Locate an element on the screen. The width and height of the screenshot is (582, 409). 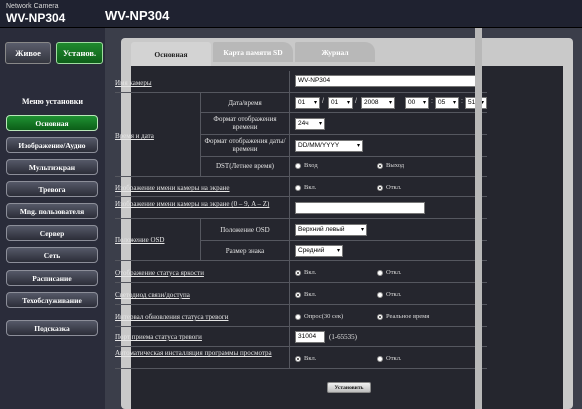
model-title: WV-NP304 is located at coordinates (137, 15).